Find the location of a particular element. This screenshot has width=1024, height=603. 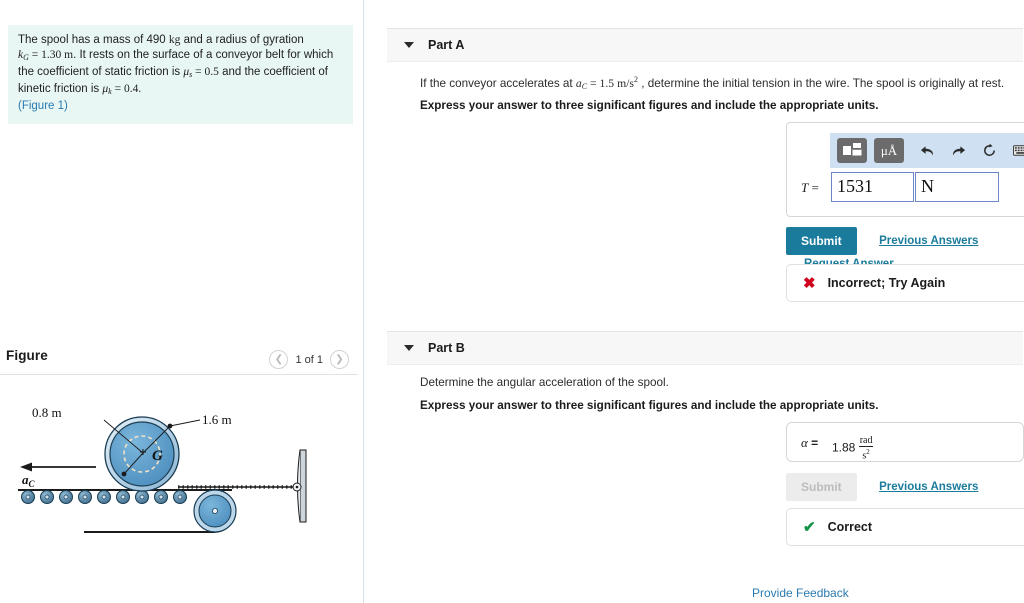

conveyor-rollers is located at coordinates (104, 497).